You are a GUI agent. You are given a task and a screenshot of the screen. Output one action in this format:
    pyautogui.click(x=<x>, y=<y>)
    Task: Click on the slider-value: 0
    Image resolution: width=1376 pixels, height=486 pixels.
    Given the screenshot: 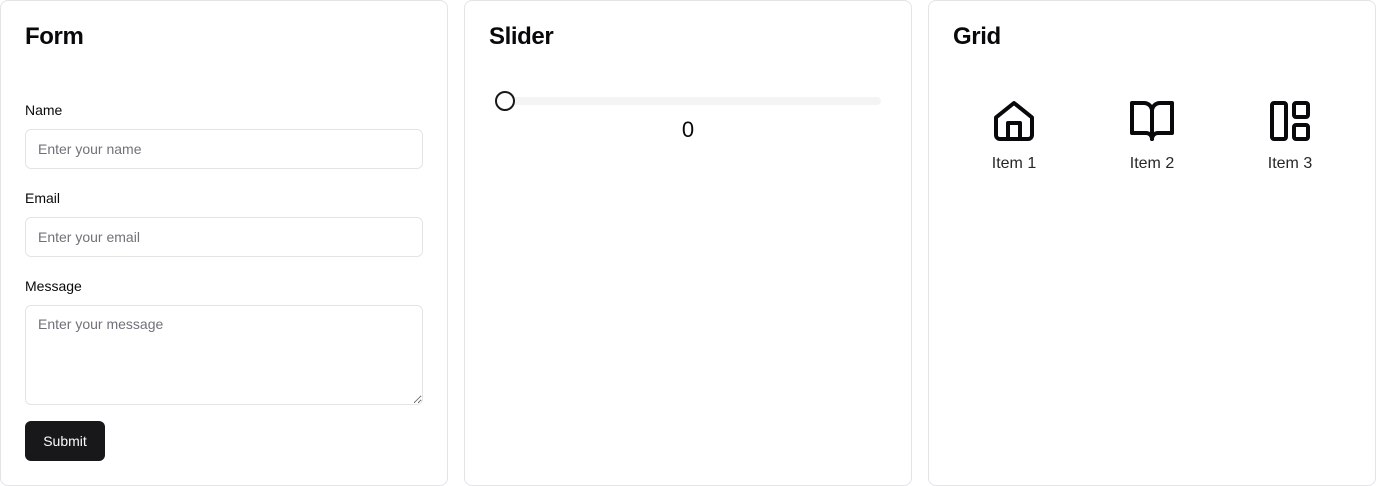 What is the action you would take?
    pyautogui.click(x=688, y=129)
    